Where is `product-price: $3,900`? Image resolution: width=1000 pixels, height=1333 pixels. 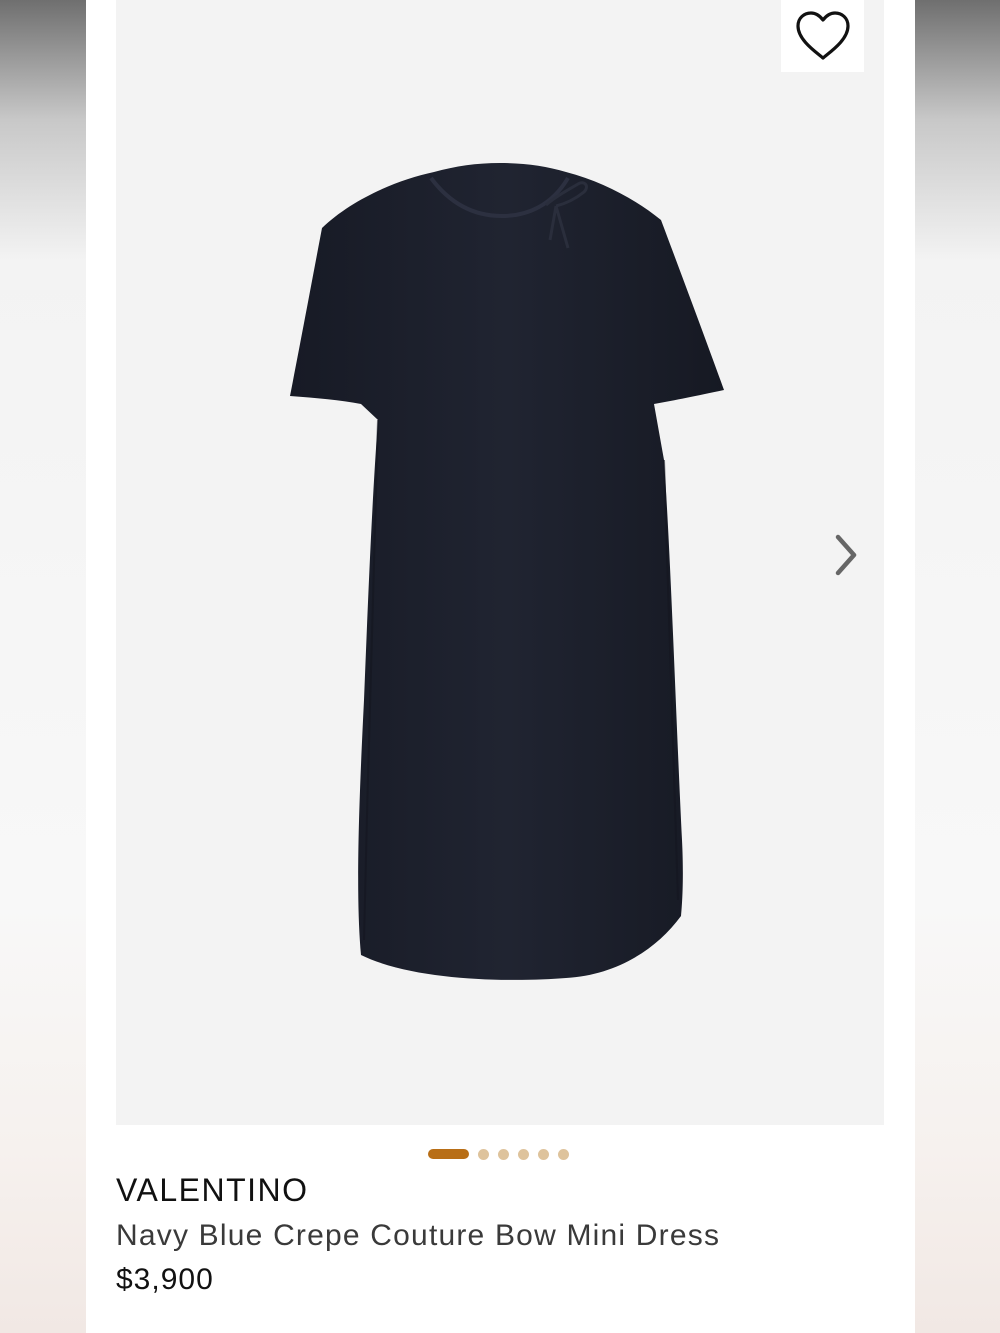
product-price: $3,900 is located at coordinates (165, 1279).